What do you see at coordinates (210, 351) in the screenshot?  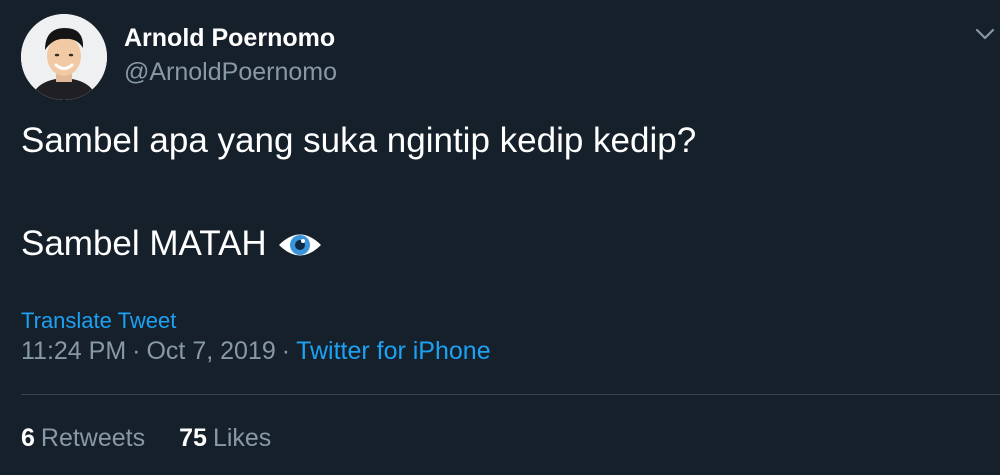 I see `tweet-date: Oct 7, 2019` at bounding box center [210, 351].